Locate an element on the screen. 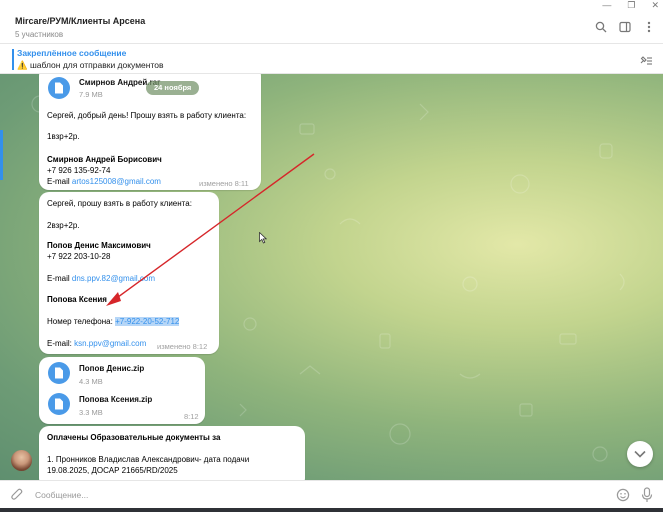  client-email-line: E-mail: ksn.ppv@gmail.com is located at coordinates (96, 343).